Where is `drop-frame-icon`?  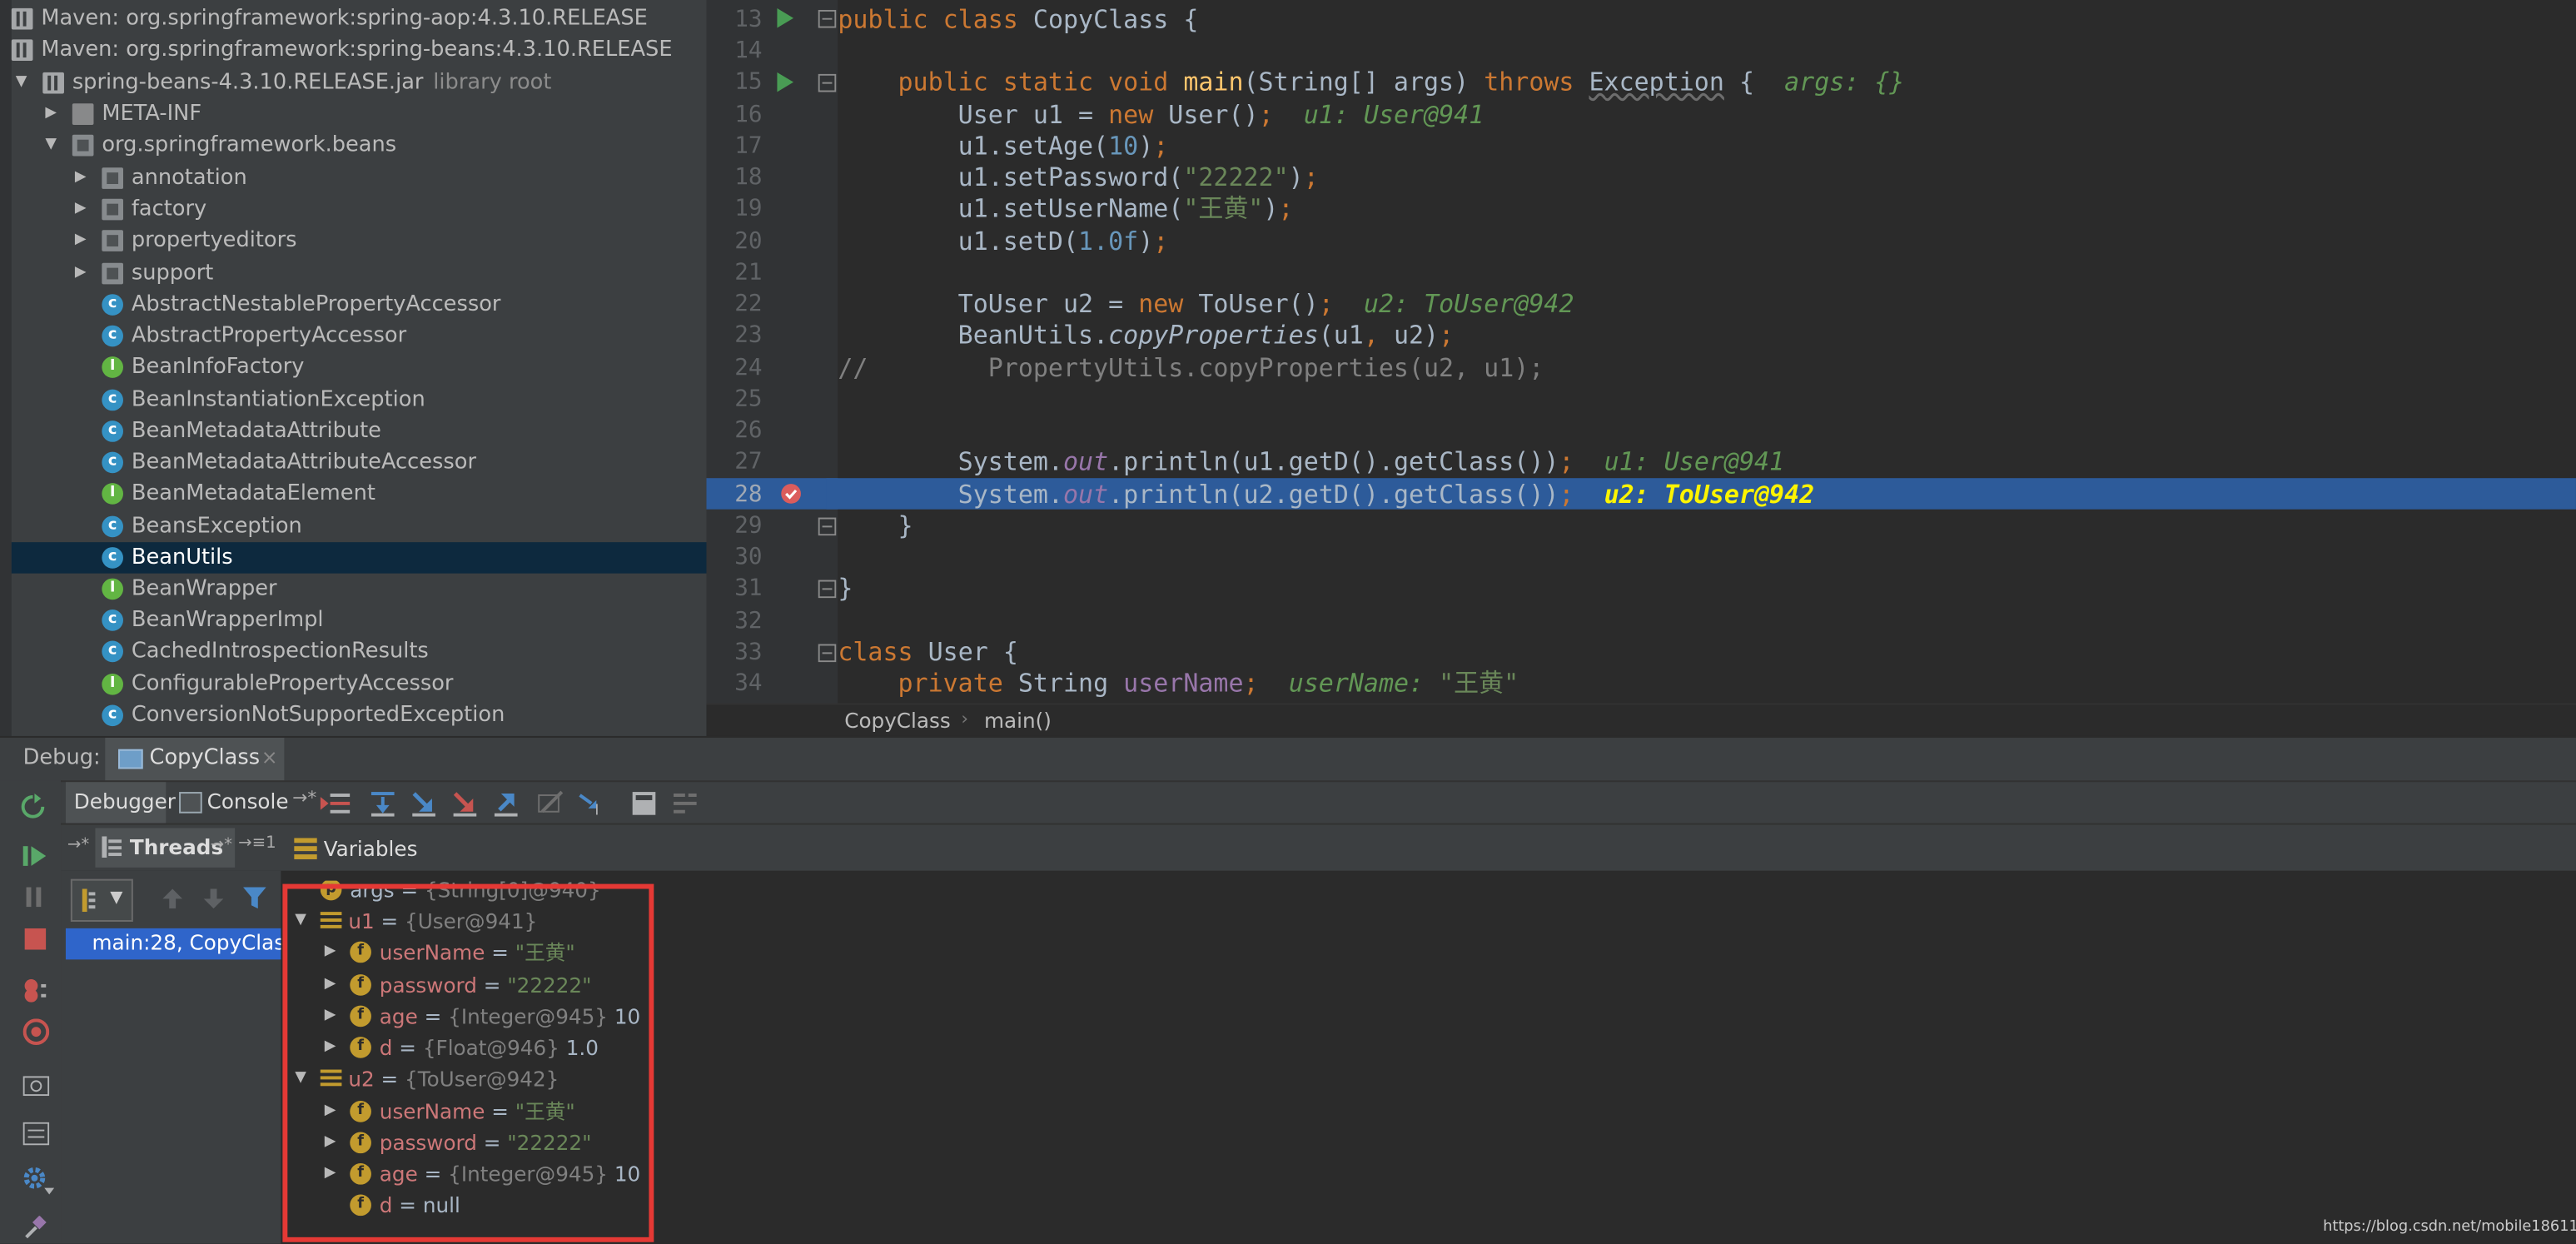 drop-frame-icon is located at coordinates (550, 804).